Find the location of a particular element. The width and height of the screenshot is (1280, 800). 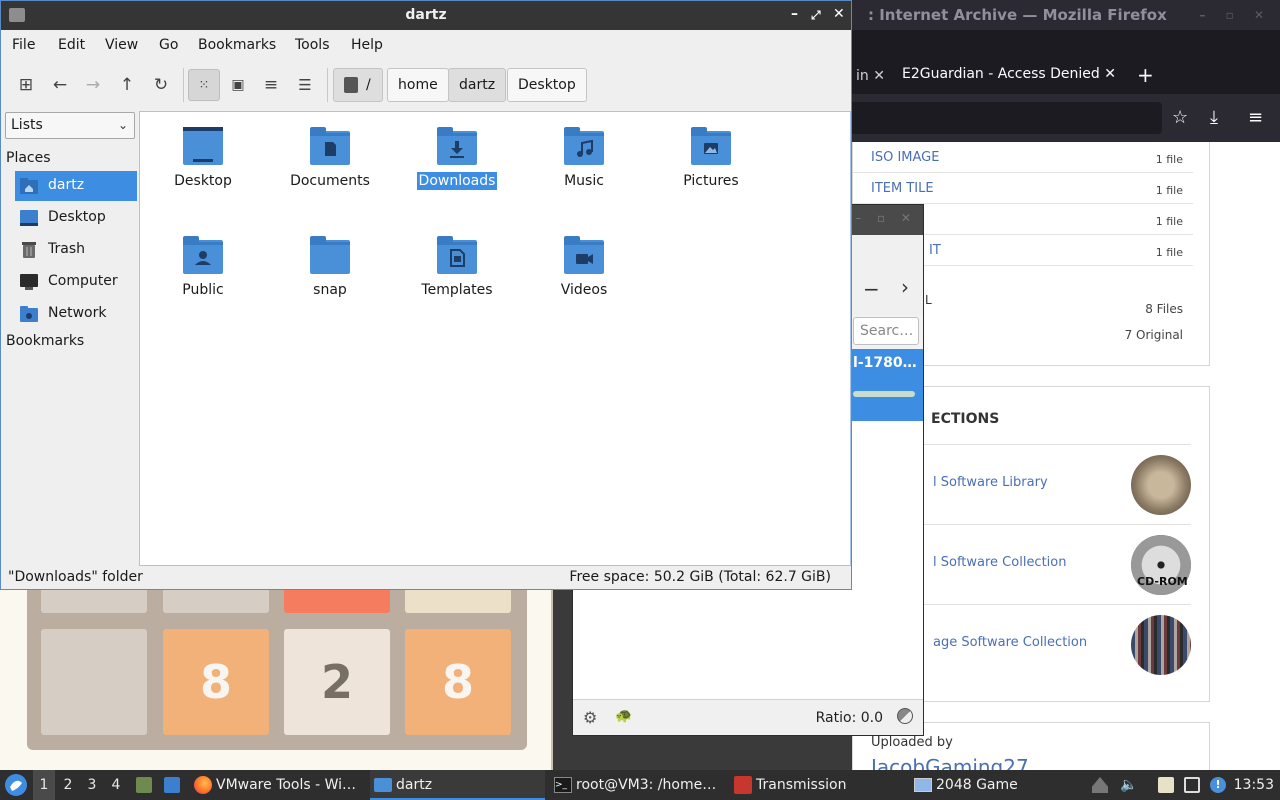

breadcrumb-dartz: dartz is located at coordinates (477, 85).